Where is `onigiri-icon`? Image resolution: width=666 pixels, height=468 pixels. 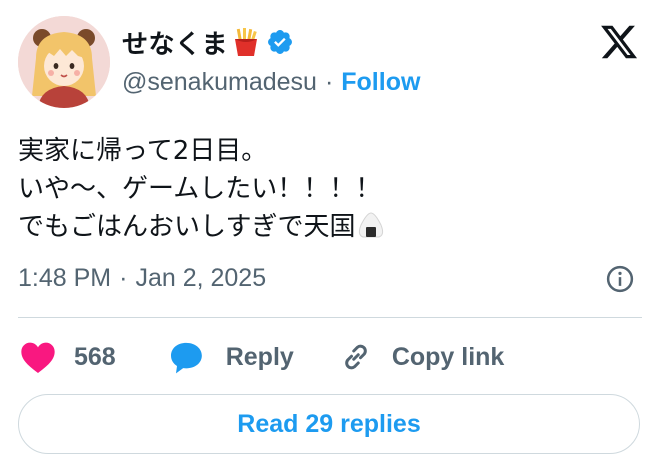
onigiri-icon is located at coordinates (371, 225).